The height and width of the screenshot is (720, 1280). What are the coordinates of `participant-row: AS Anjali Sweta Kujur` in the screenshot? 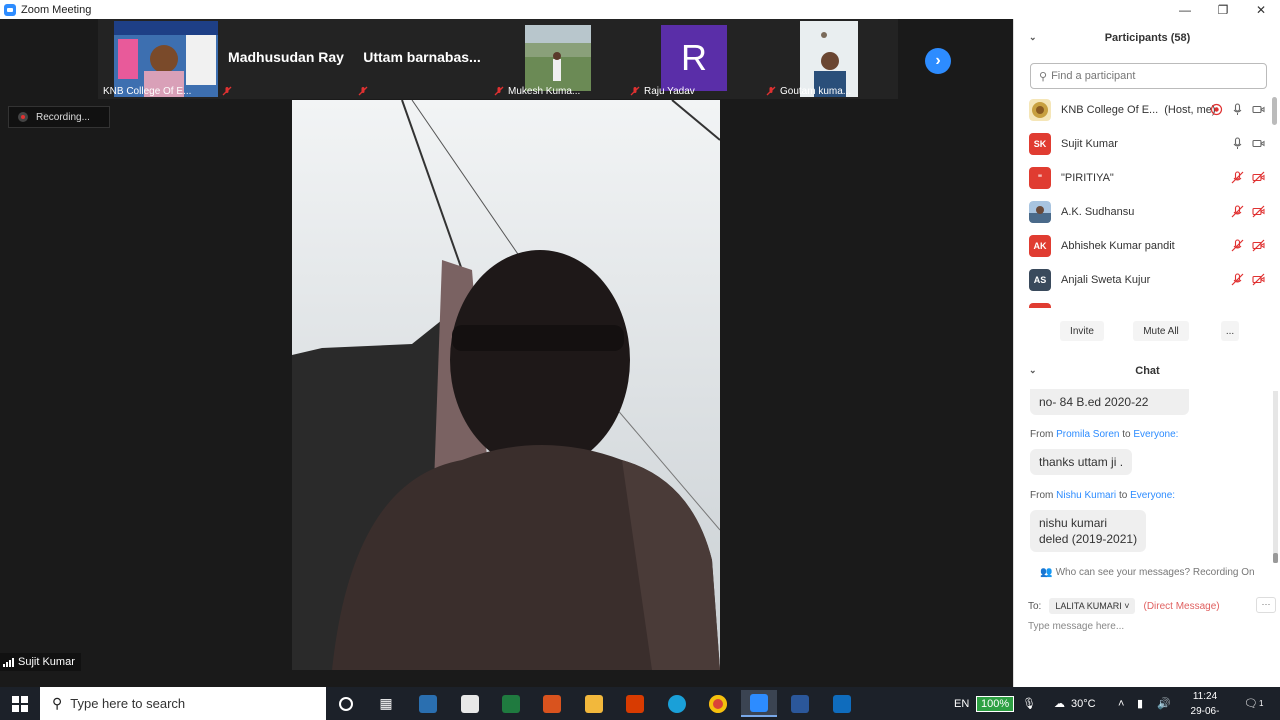 It's located at (1142, 280).